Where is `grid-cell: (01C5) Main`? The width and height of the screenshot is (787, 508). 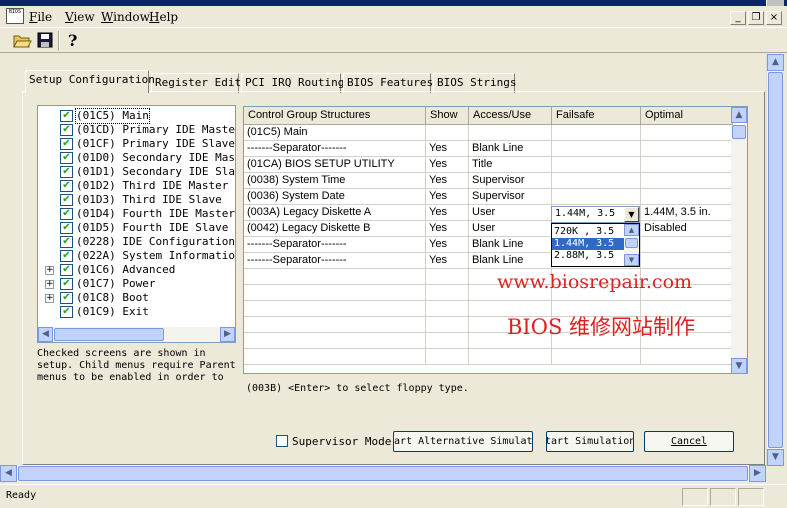 grid-cell: (01C5) Main is located at coordinates (335, 133).